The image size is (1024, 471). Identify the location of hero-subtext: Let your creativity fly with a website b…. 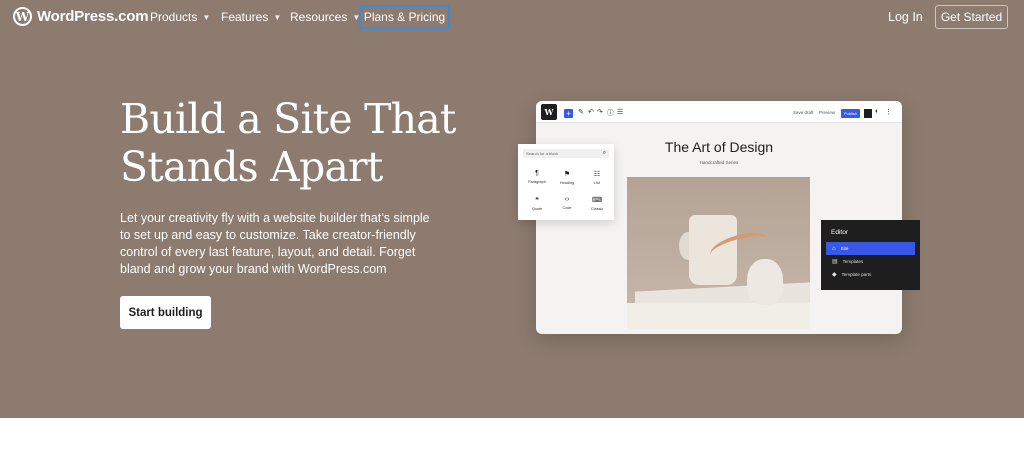
(275, 243).